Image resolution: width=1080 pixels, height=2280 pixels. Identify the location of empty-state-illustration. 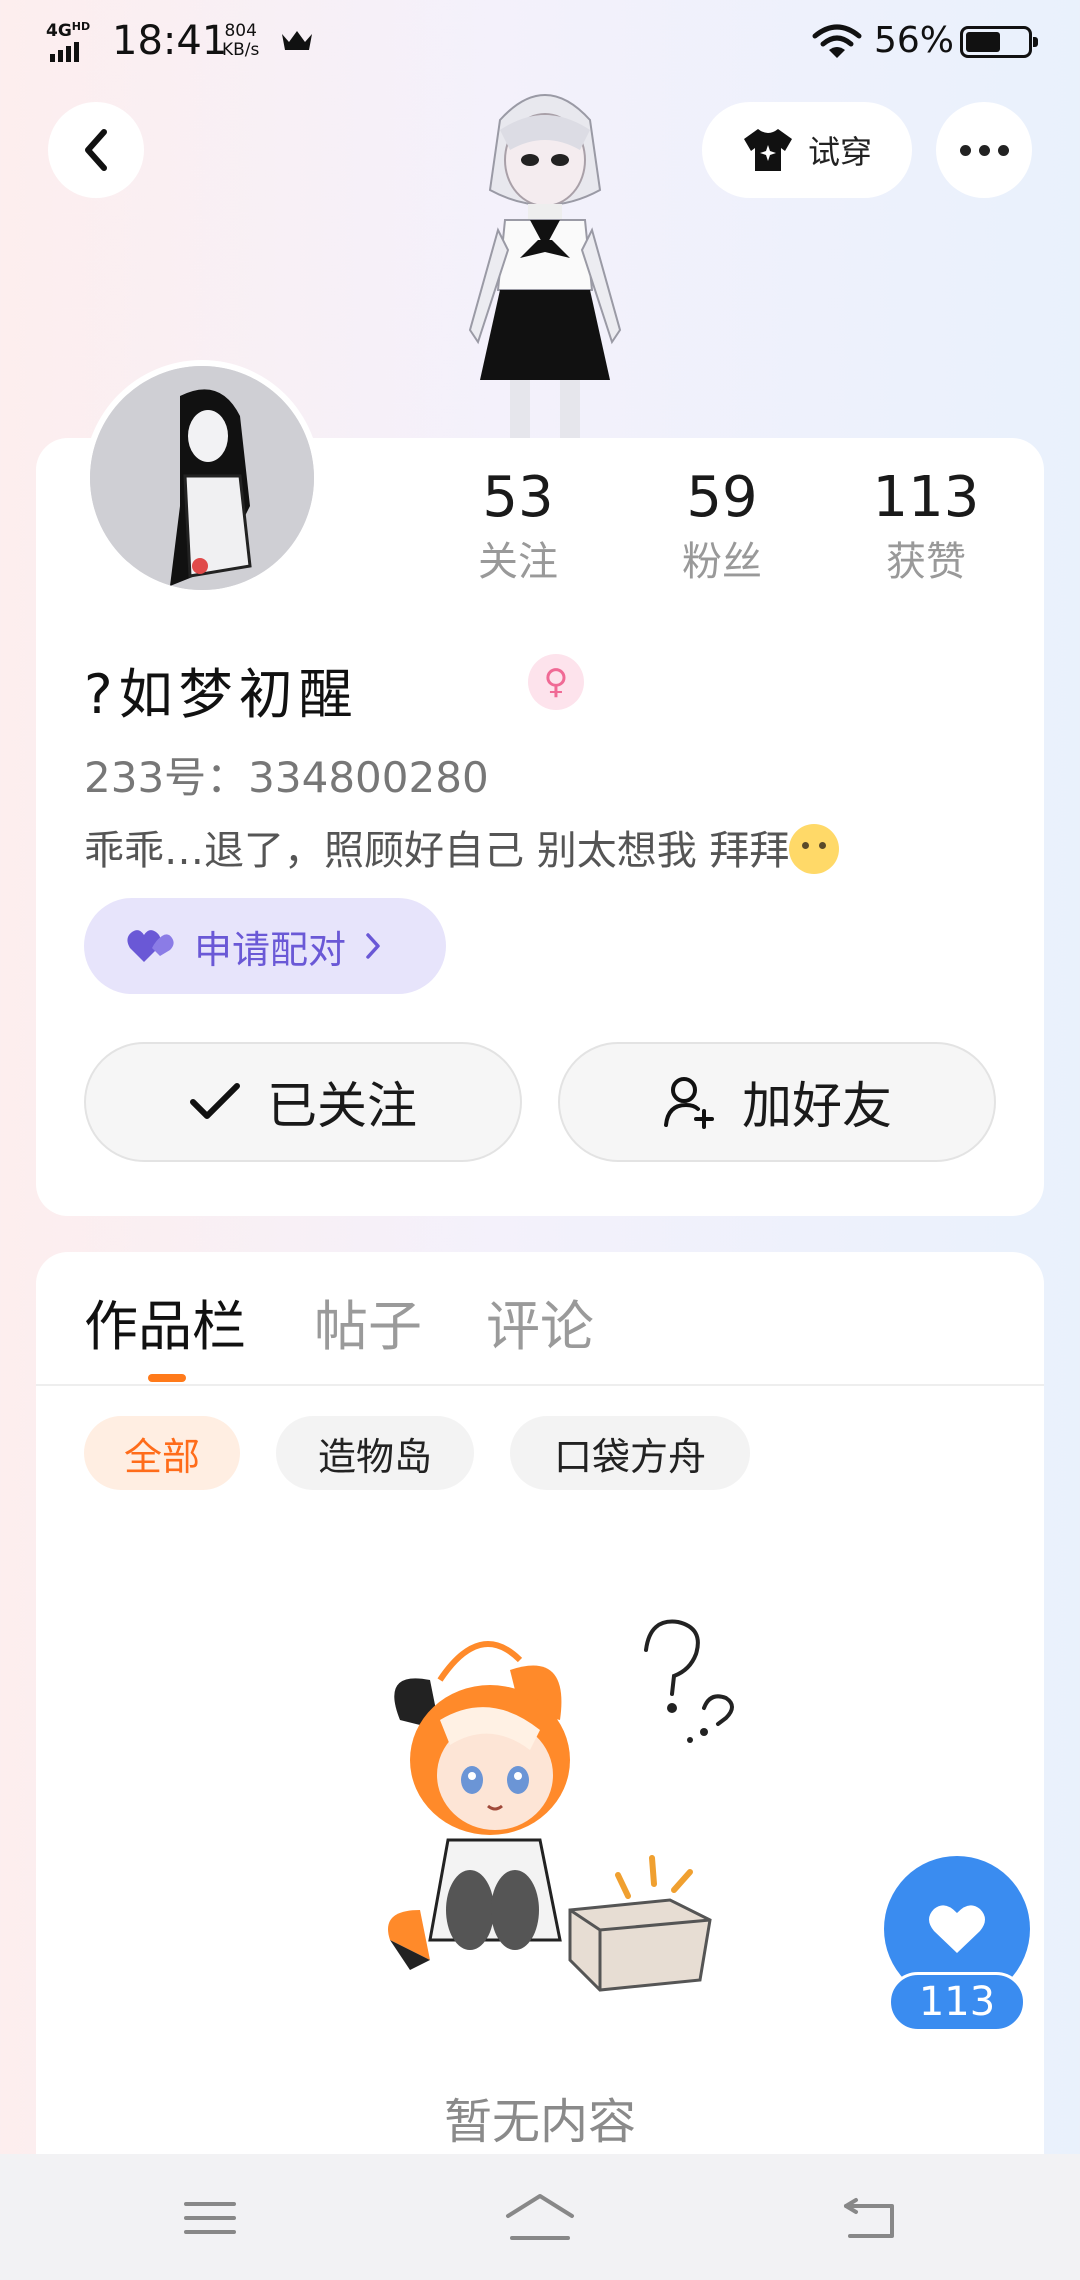
(561, 1805).